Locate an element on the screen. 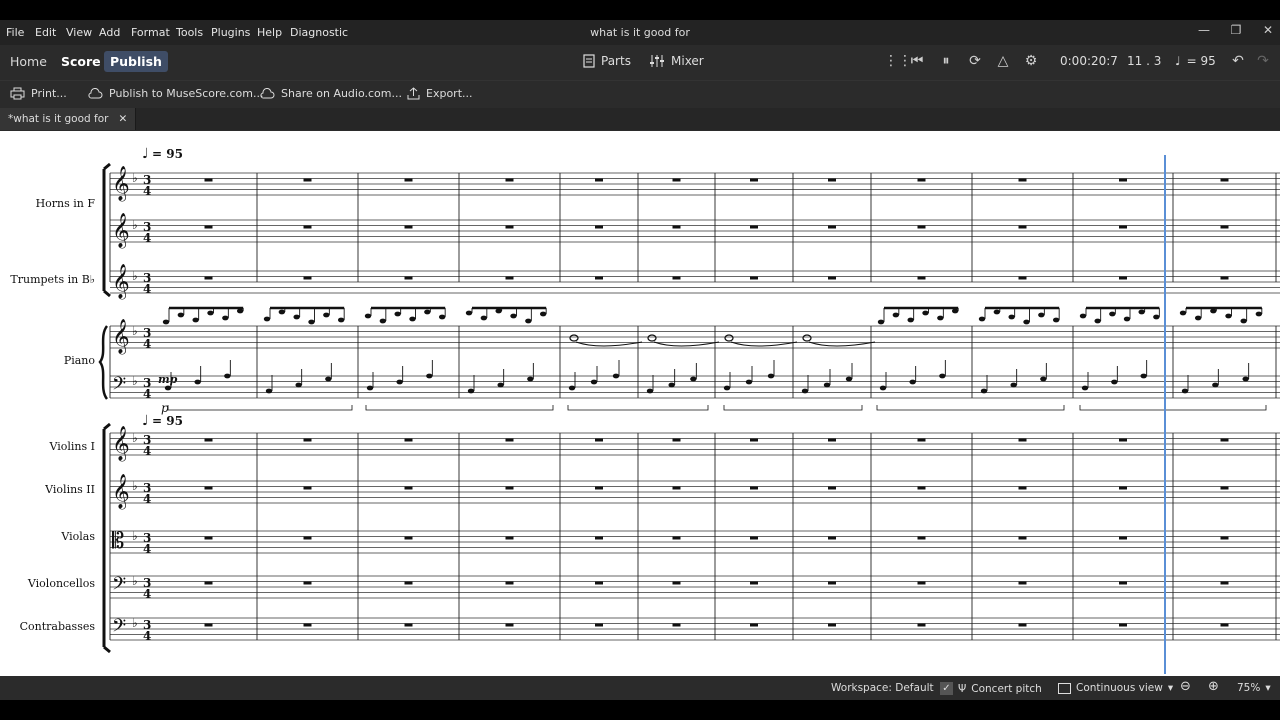 This screenshot has width=1280, height=720. rewind-icon: ⏮ is located at coordinates (917, 61).